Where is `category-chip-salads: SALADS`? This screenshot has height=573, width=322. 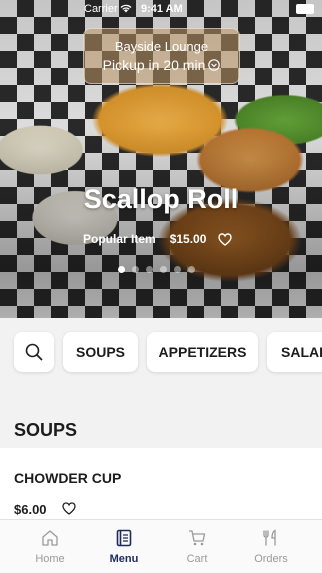
category-chip-salads: SALADS is located at coordinates (294, 352).